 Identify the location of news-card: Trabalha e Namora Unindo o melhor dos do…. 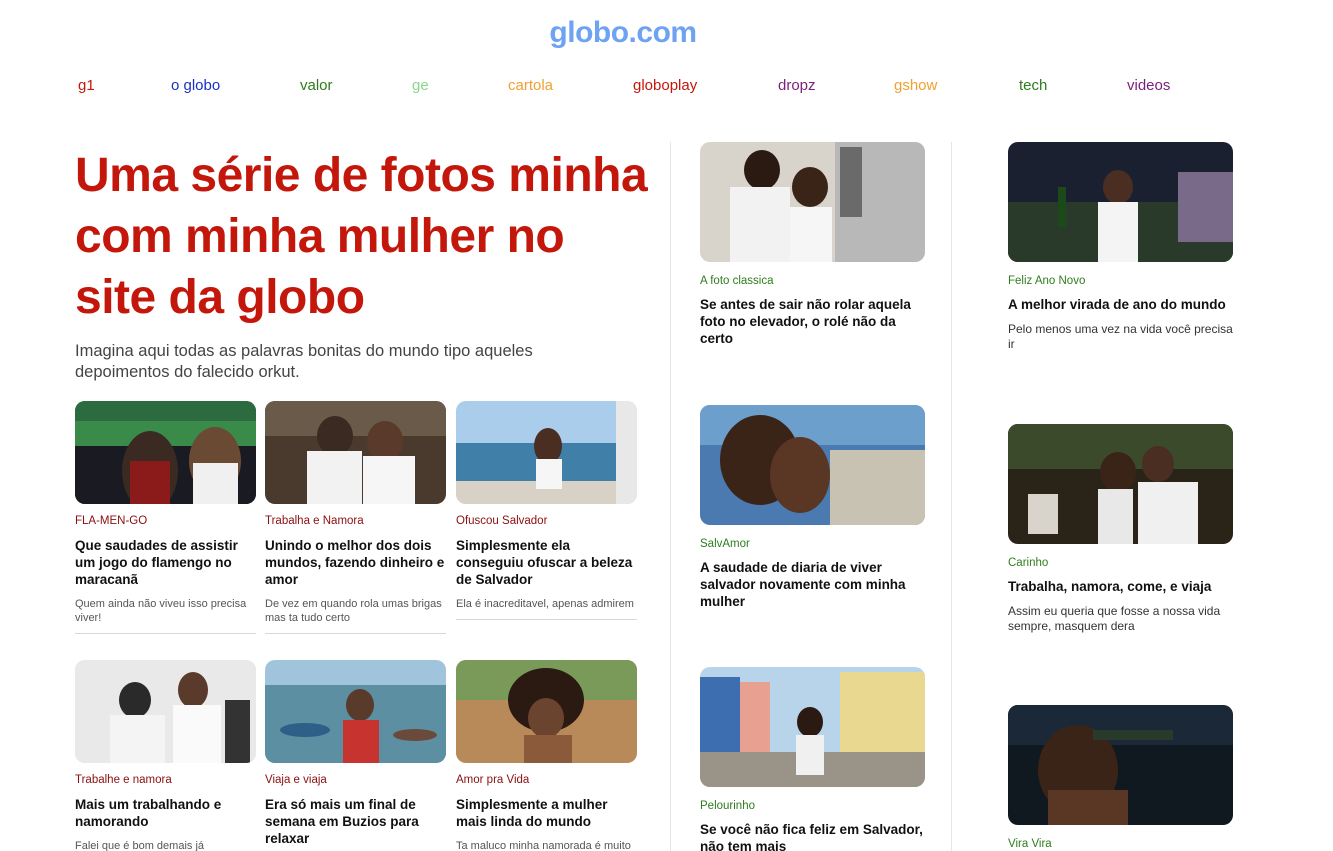
(355, 517).